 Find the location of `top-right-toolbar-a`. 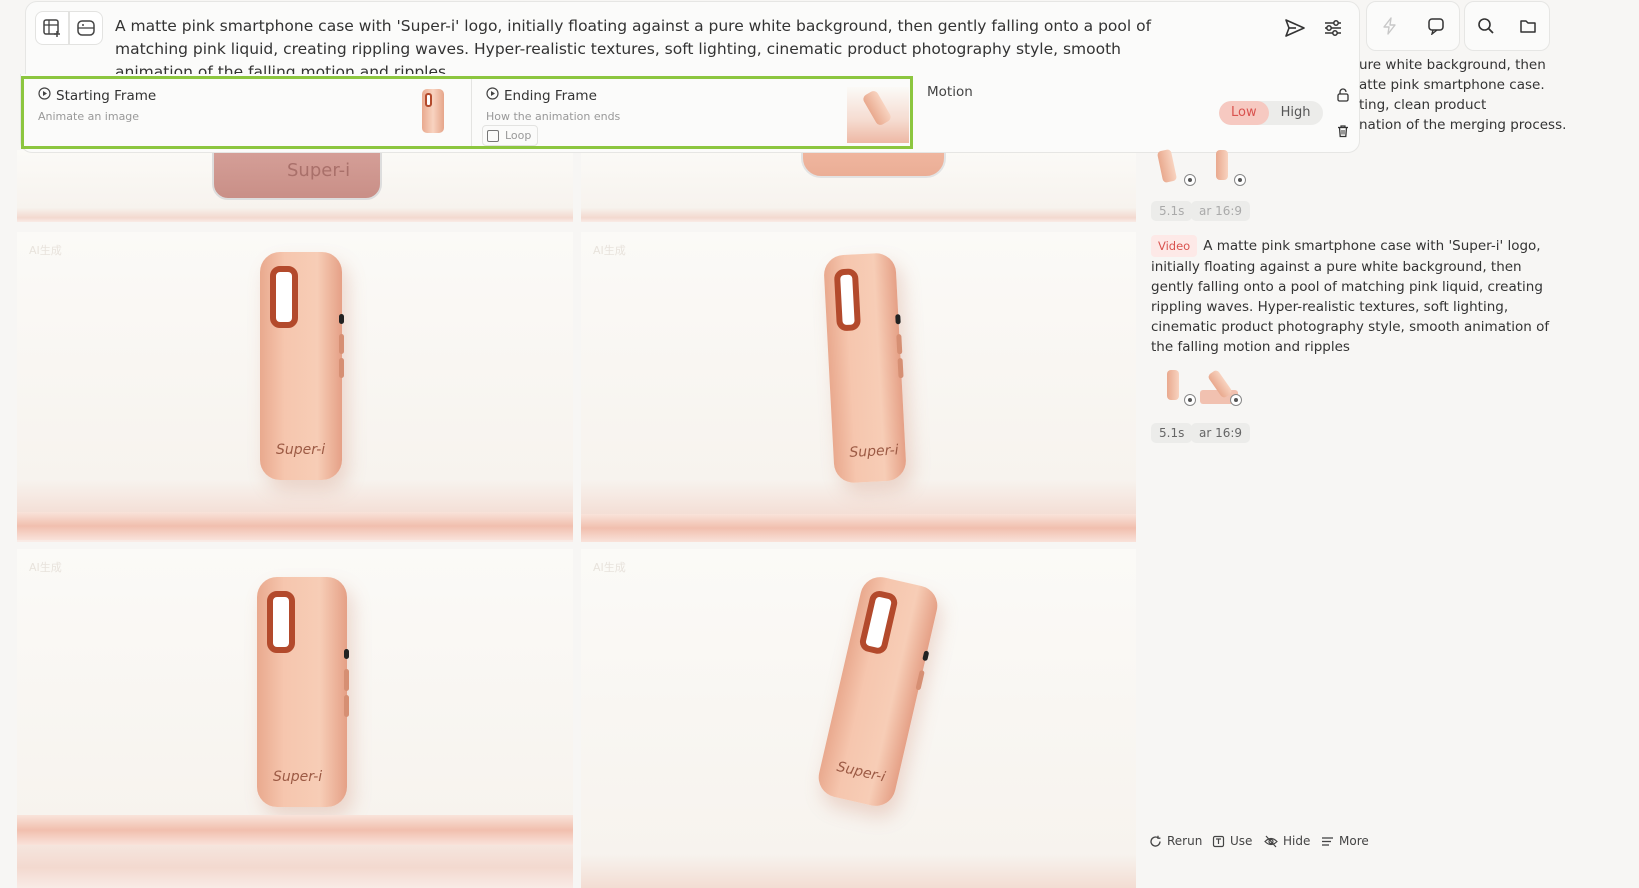

top-right-toolbar-a is located at coordinates (1413, 26).